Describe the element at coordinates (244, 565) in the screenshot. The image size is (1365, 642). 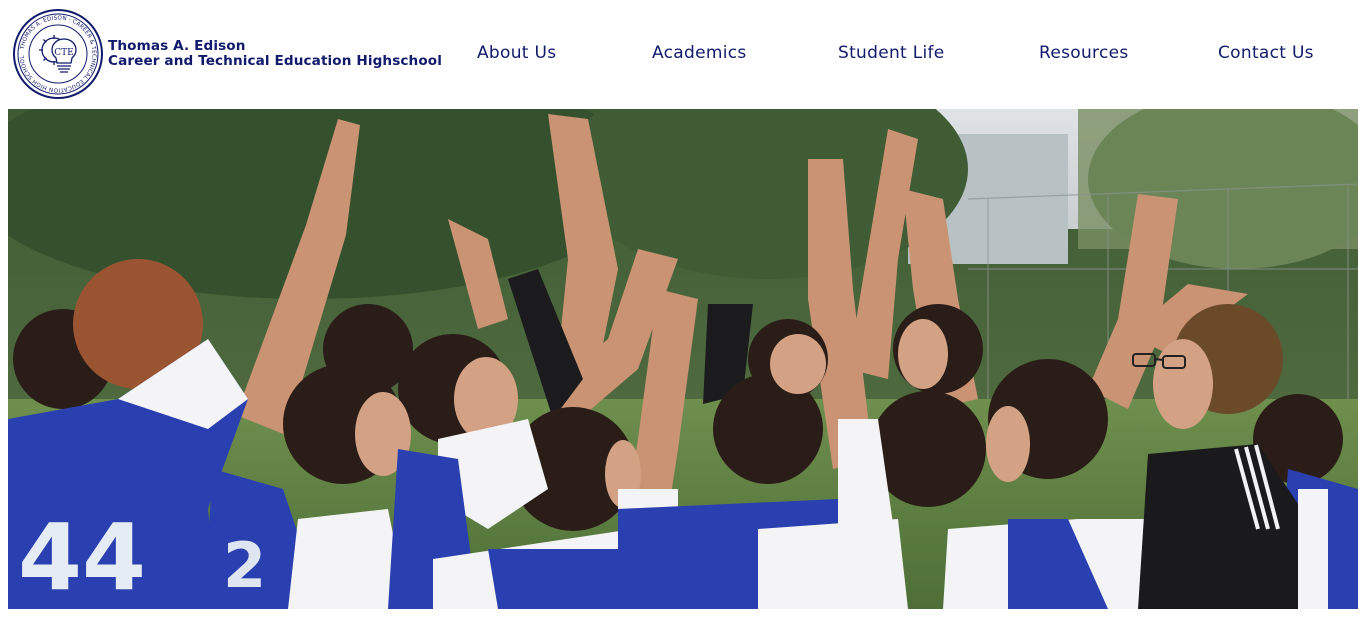
I see `jersey-number-2: 2` at that location.